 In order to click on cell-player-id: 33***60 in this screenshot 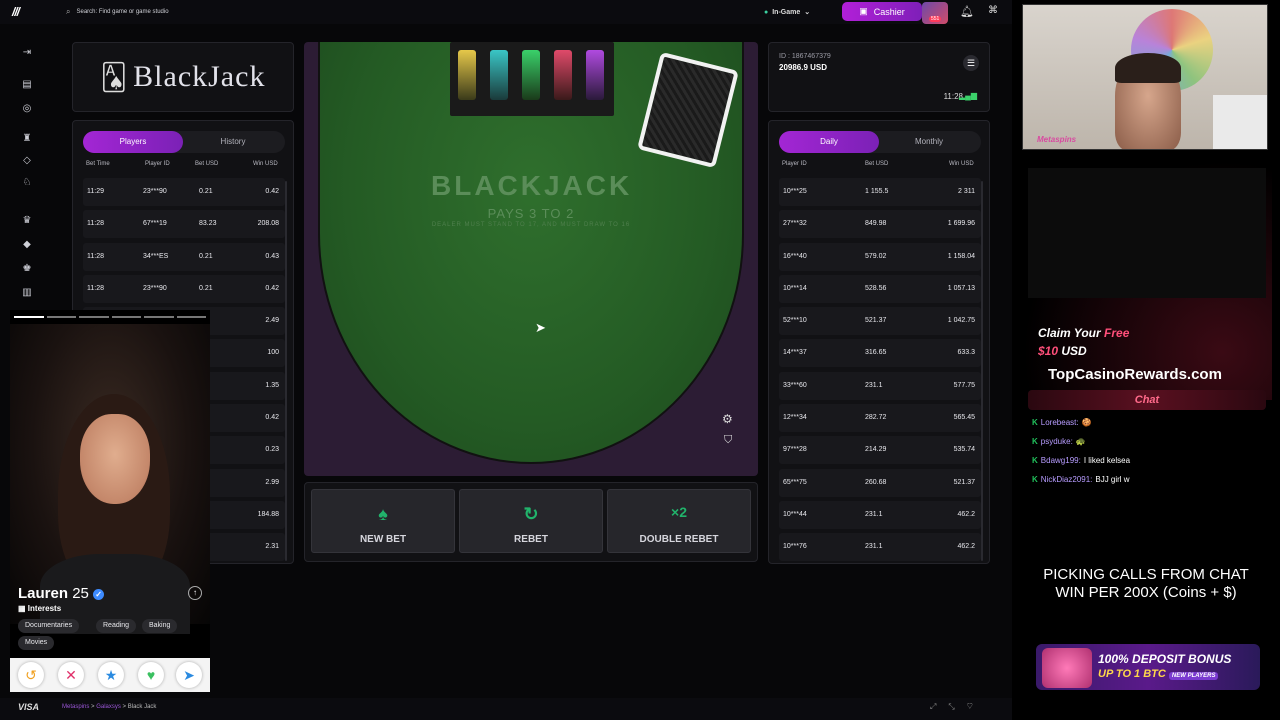, I will do `click(795, 385)`.